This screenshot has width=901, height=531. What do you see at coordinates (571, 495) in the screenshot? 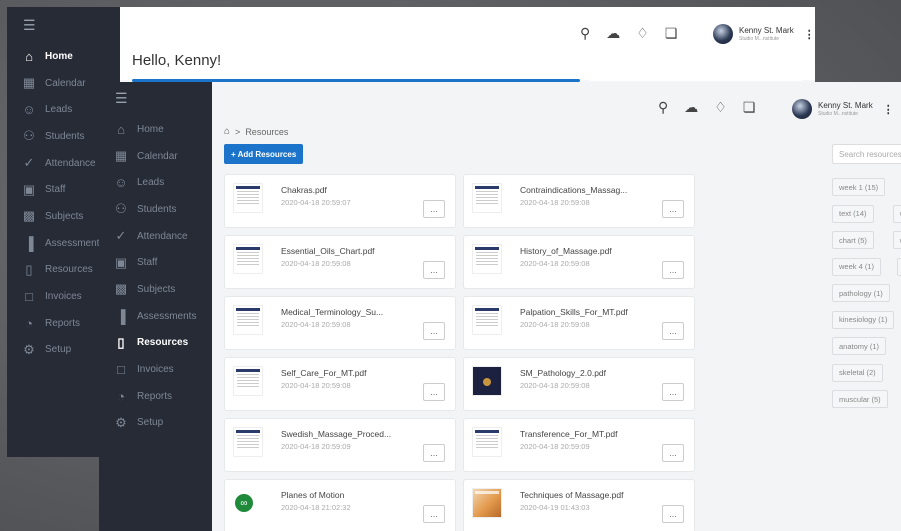
I see `file-name: Techniques of Massage.pdf` at bounding box center [571, 495].